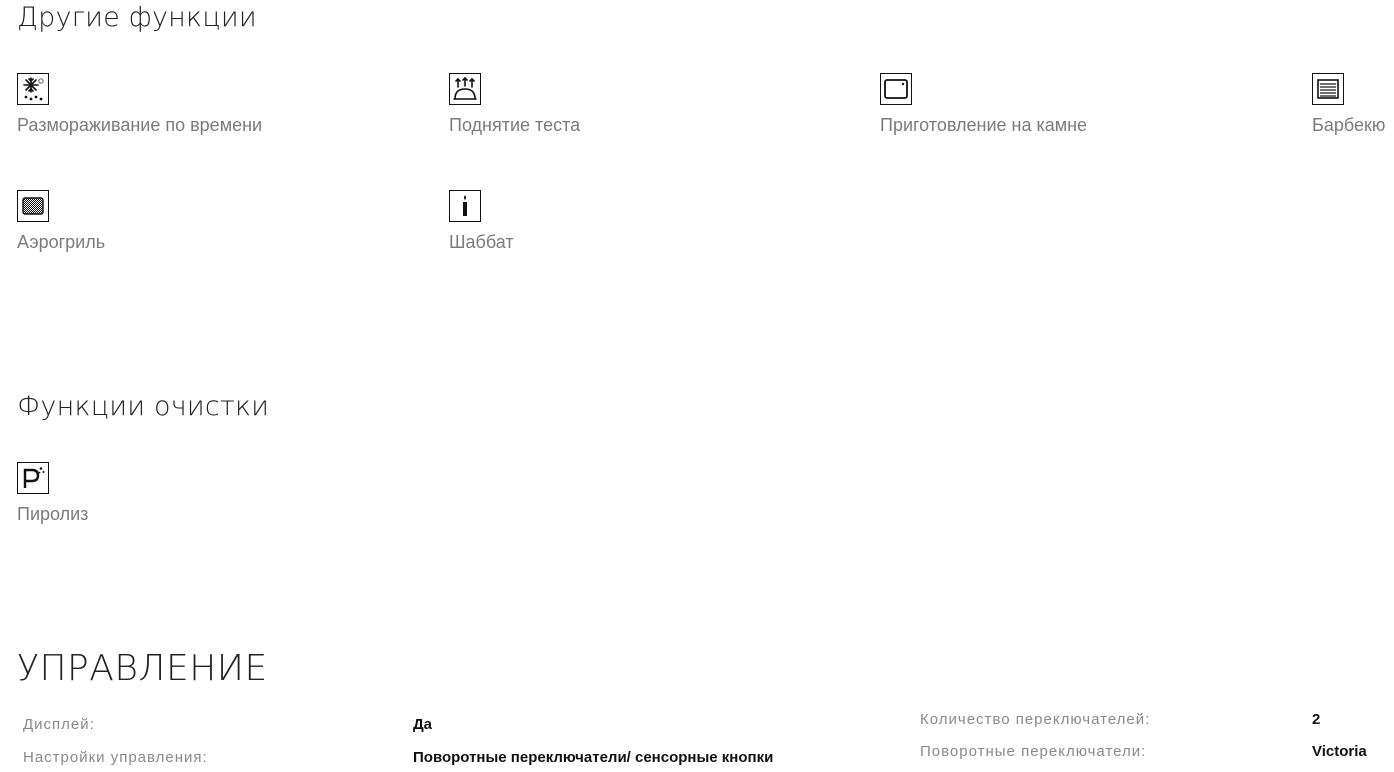 This screenshot has width=1394, height=772. I want to click on feature-label: Приготовление на камне, so click(984, 125).